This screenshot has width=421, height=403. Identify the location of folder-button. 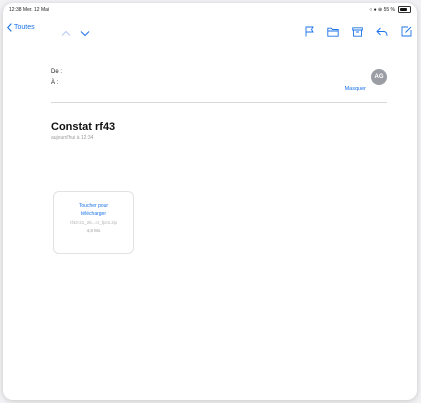
(333, 33).